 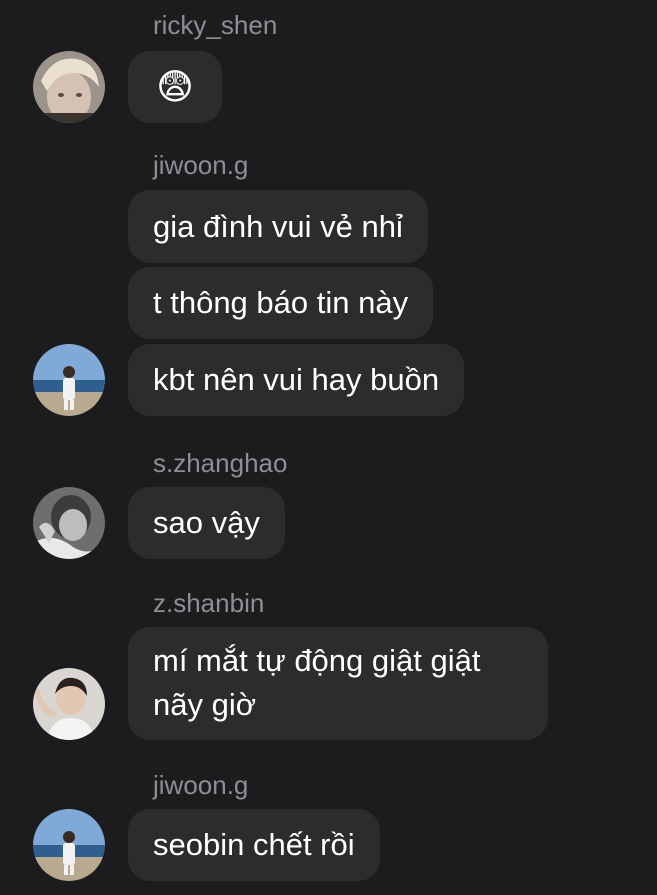 I want to click on message-bubble: seobin chết rồi, so click(x=254, y=845).